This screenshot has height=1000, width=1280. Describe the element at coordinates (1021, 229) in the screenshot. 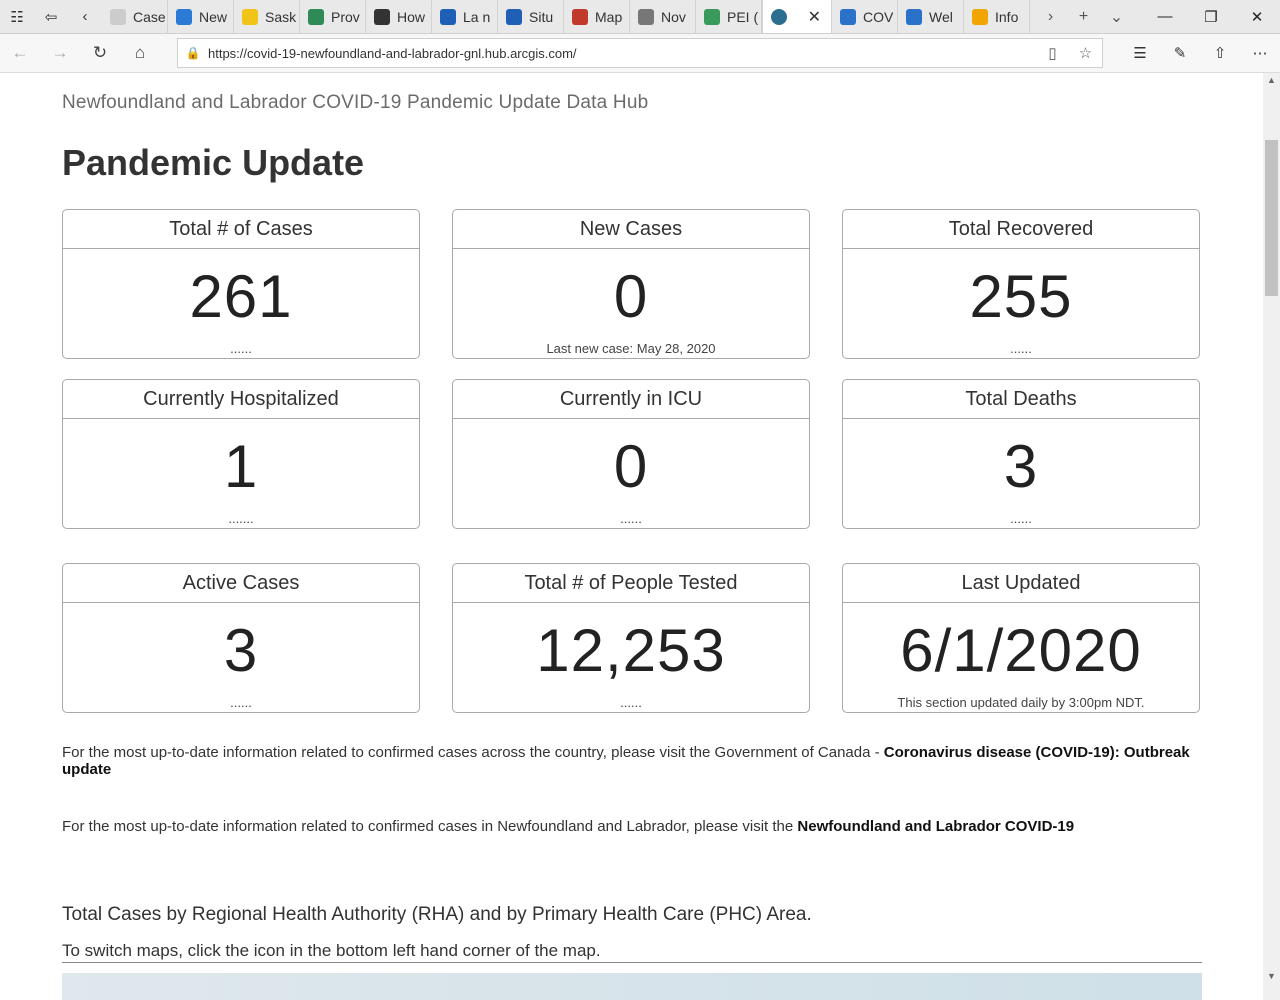

I see `stat-card-label: Total Recovered` at that location.